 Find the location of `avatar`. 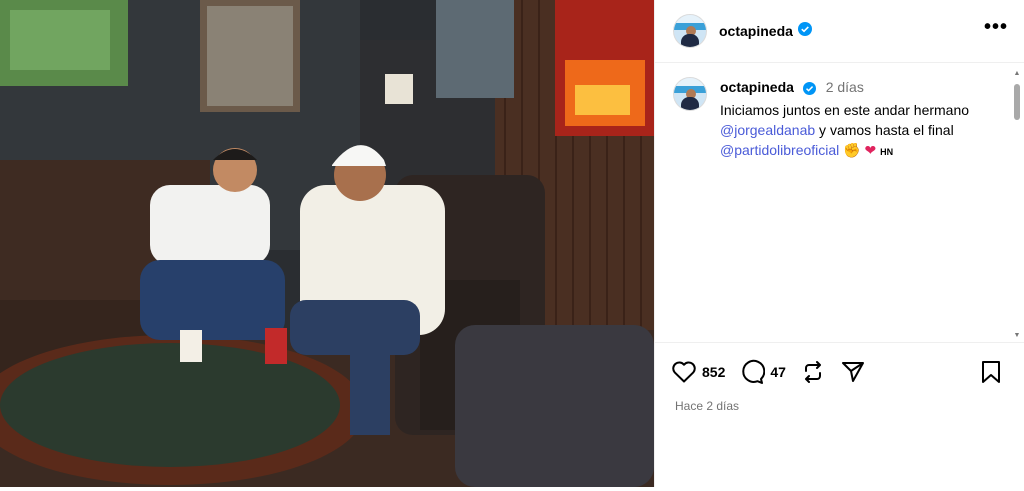

avatar is located at coordinates (690, 31).